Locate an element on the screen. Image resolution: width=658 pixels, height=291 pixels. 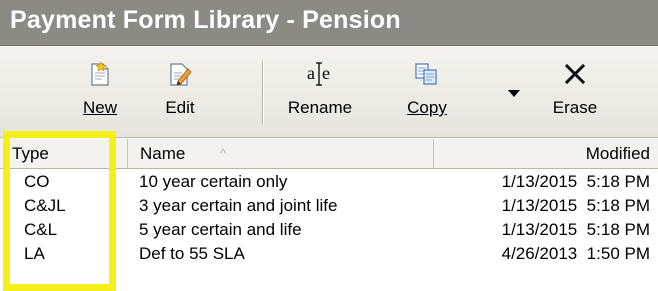
edit-button-label: Edit is located at coordinates (180, 107).